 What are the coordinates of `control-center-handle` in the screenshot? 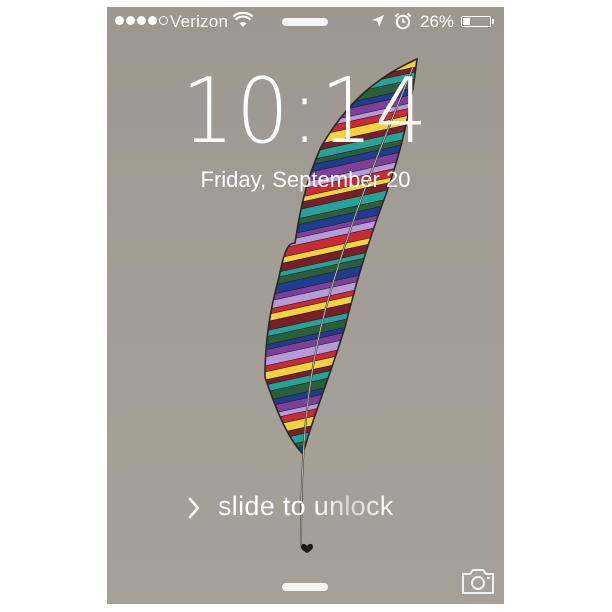 It's located at (305, 587).